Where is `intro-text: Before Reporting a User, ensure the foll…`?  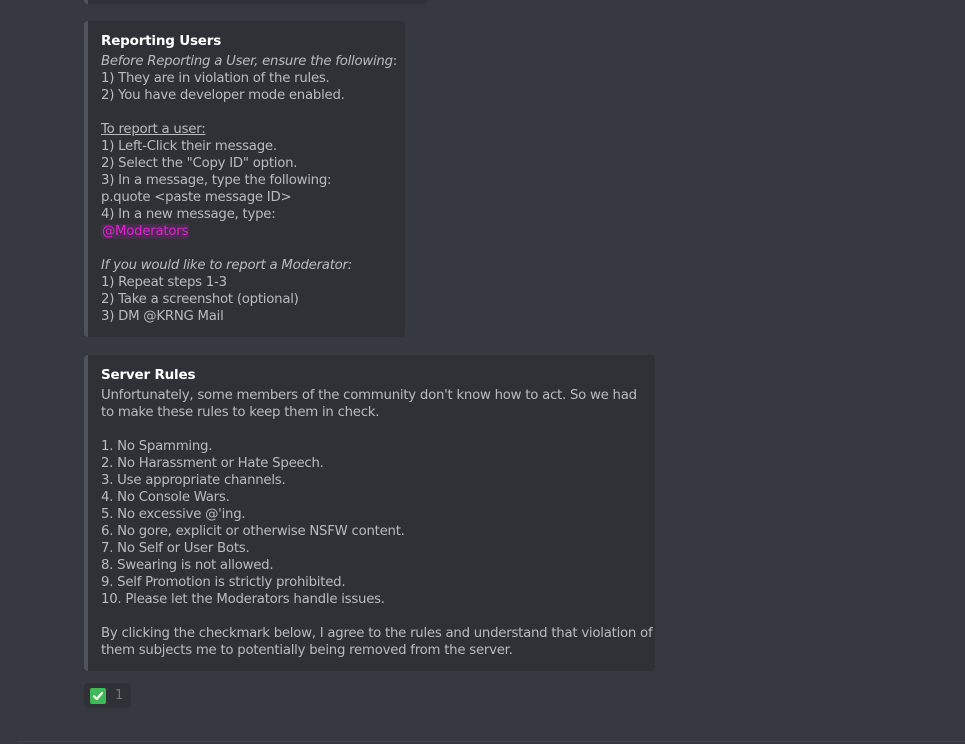 intro-text: Before Reporting a User, ensure the foll… is located at coordinates (247, 61).